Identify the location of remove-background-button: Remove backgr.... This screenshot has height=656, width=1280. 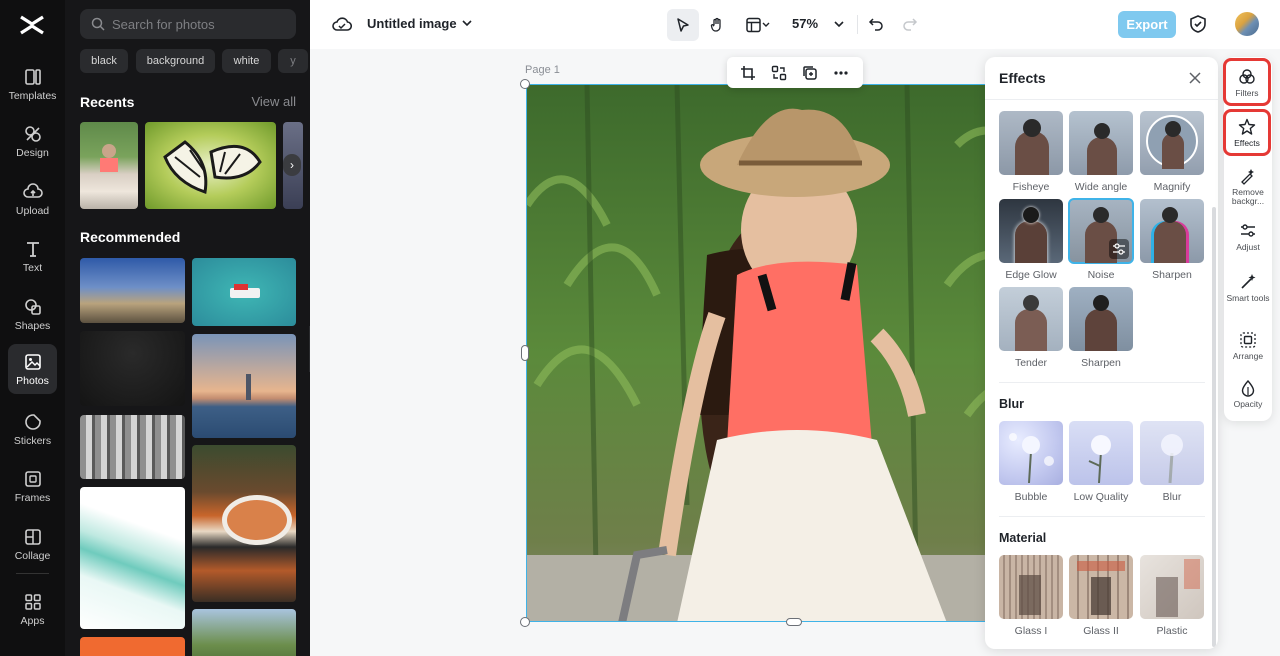
(1248, 186).